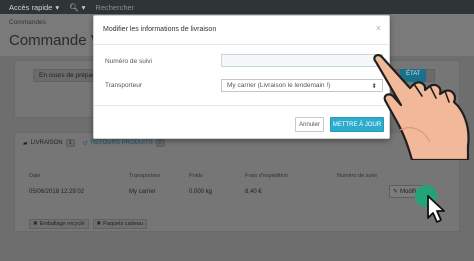 Image resolution: width=474 pixels, height=261 pixels. I want to click on tracking-number-label: Numéro de suivi, so click(128, 61).